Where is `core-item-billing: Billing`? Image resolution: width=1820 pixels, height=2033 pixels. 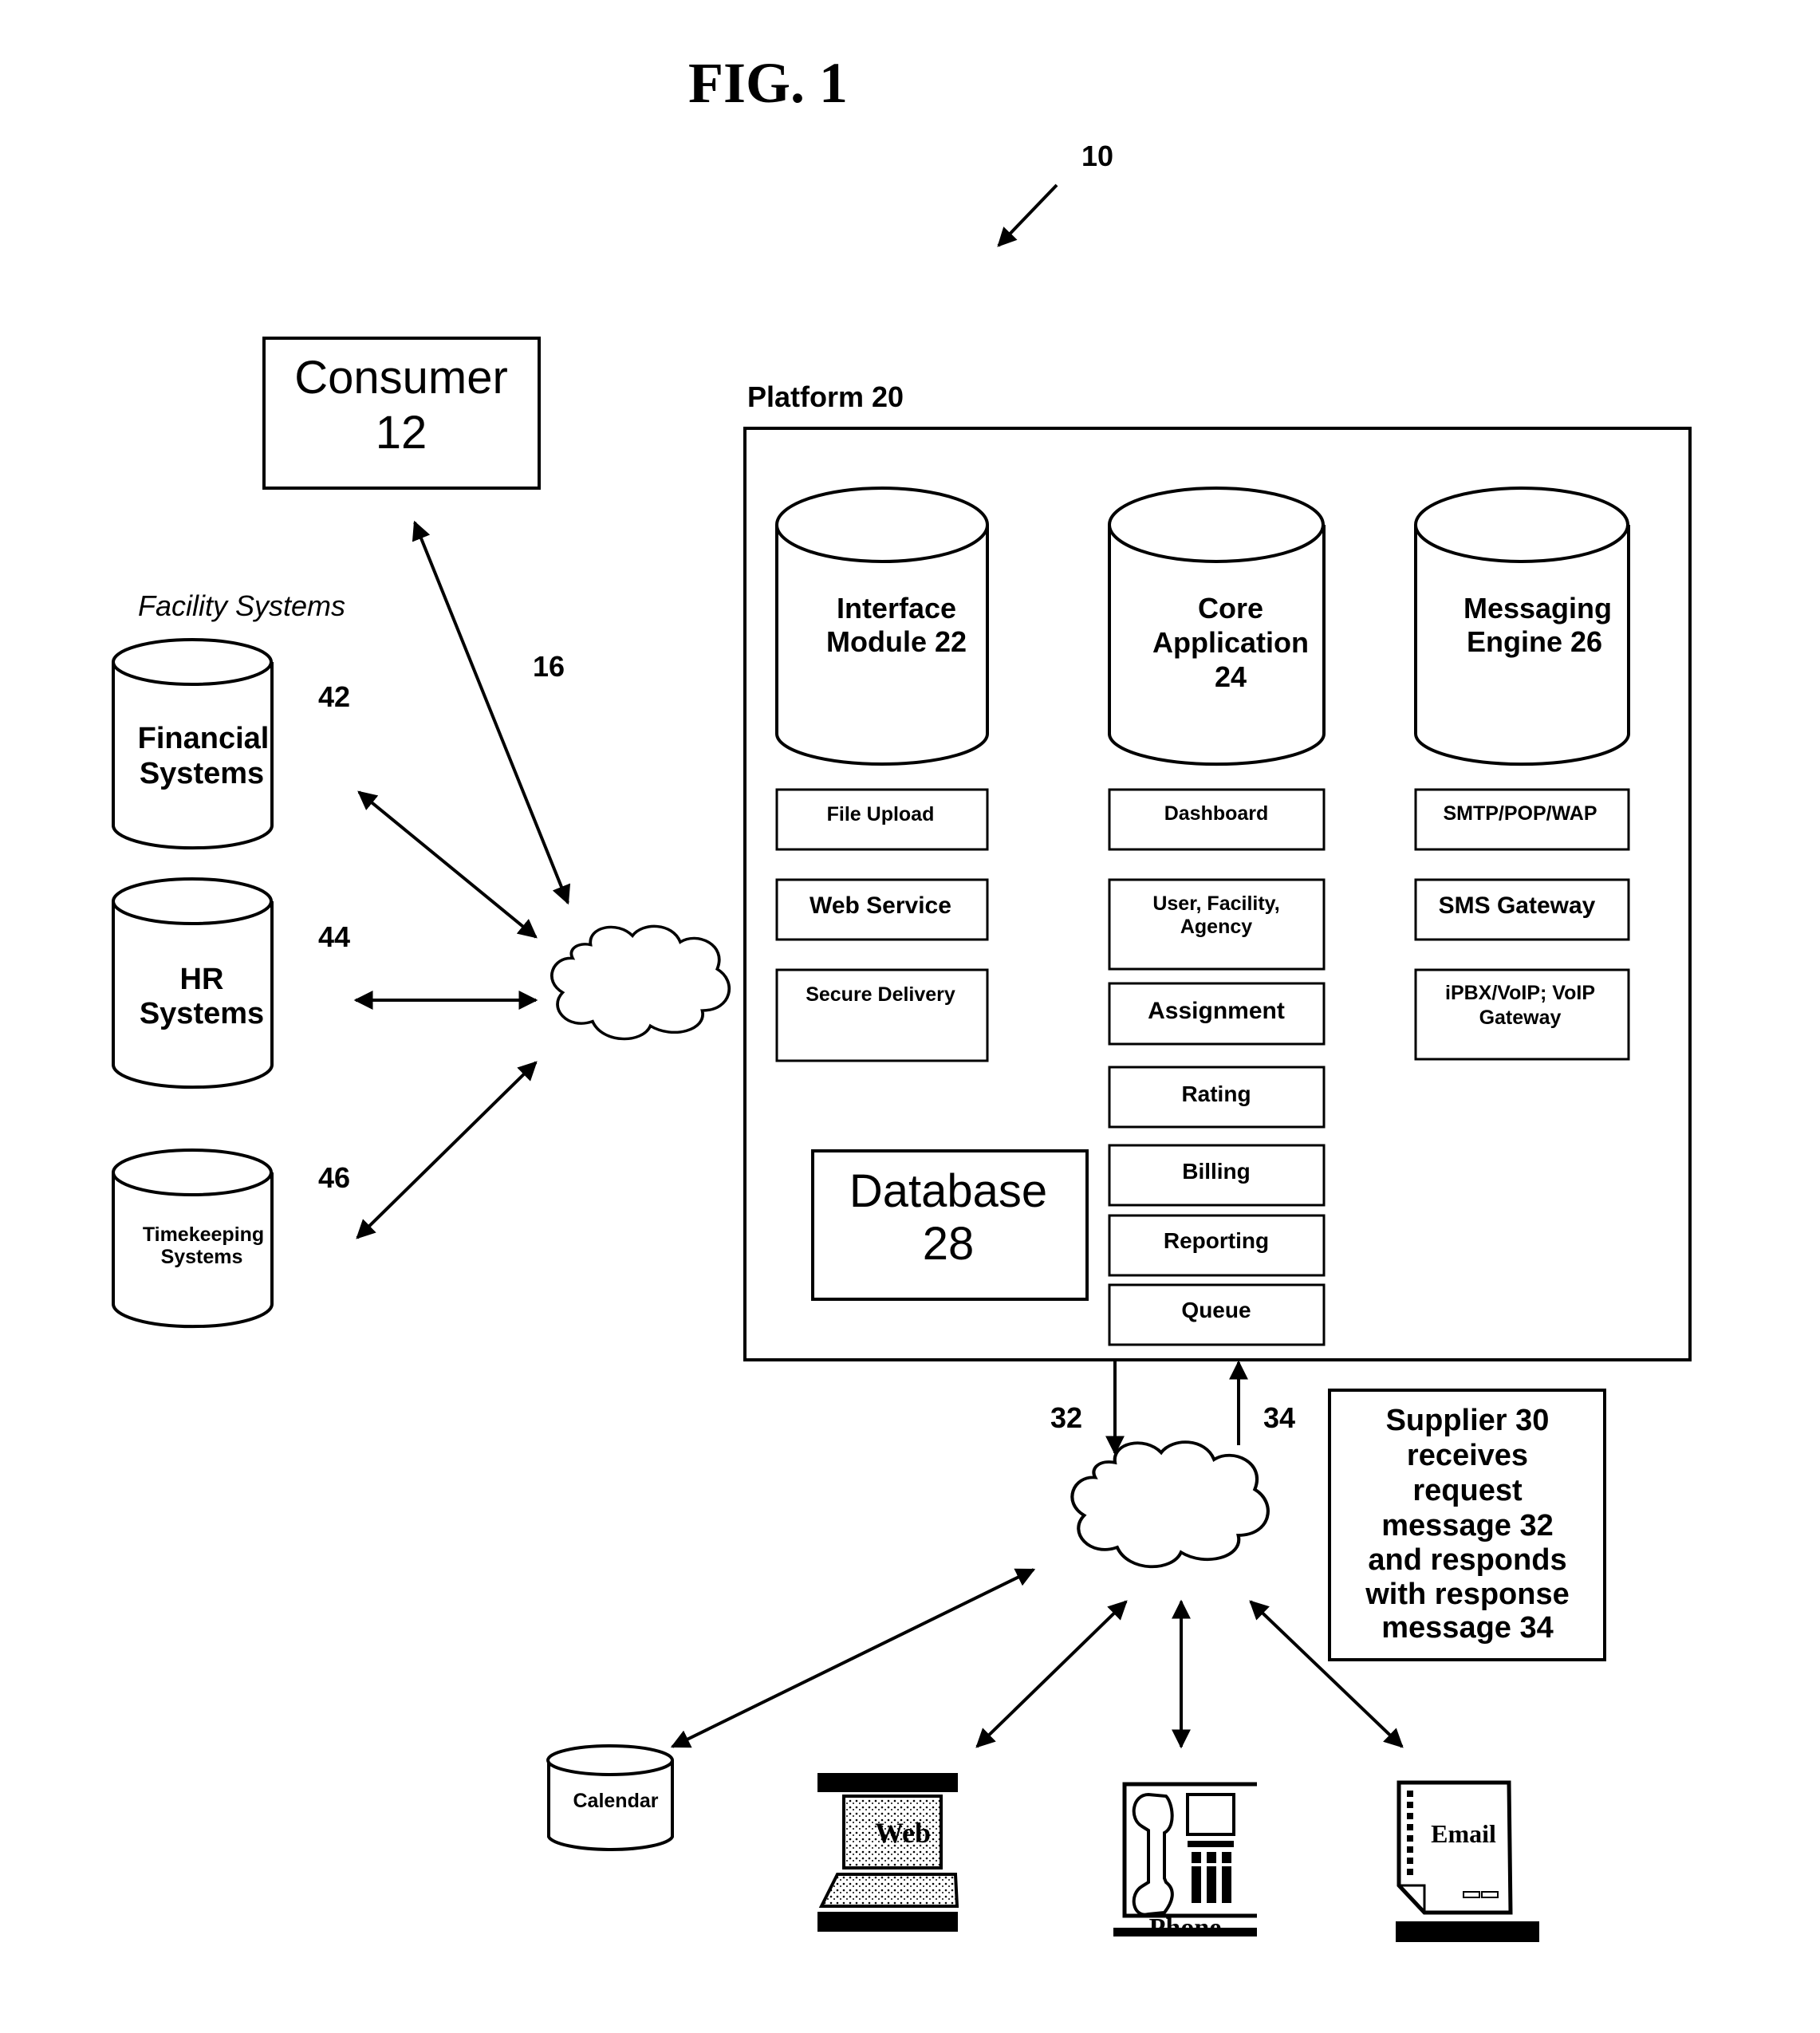
core-item-billing: Billing is located at coordinates (1217, 1175).